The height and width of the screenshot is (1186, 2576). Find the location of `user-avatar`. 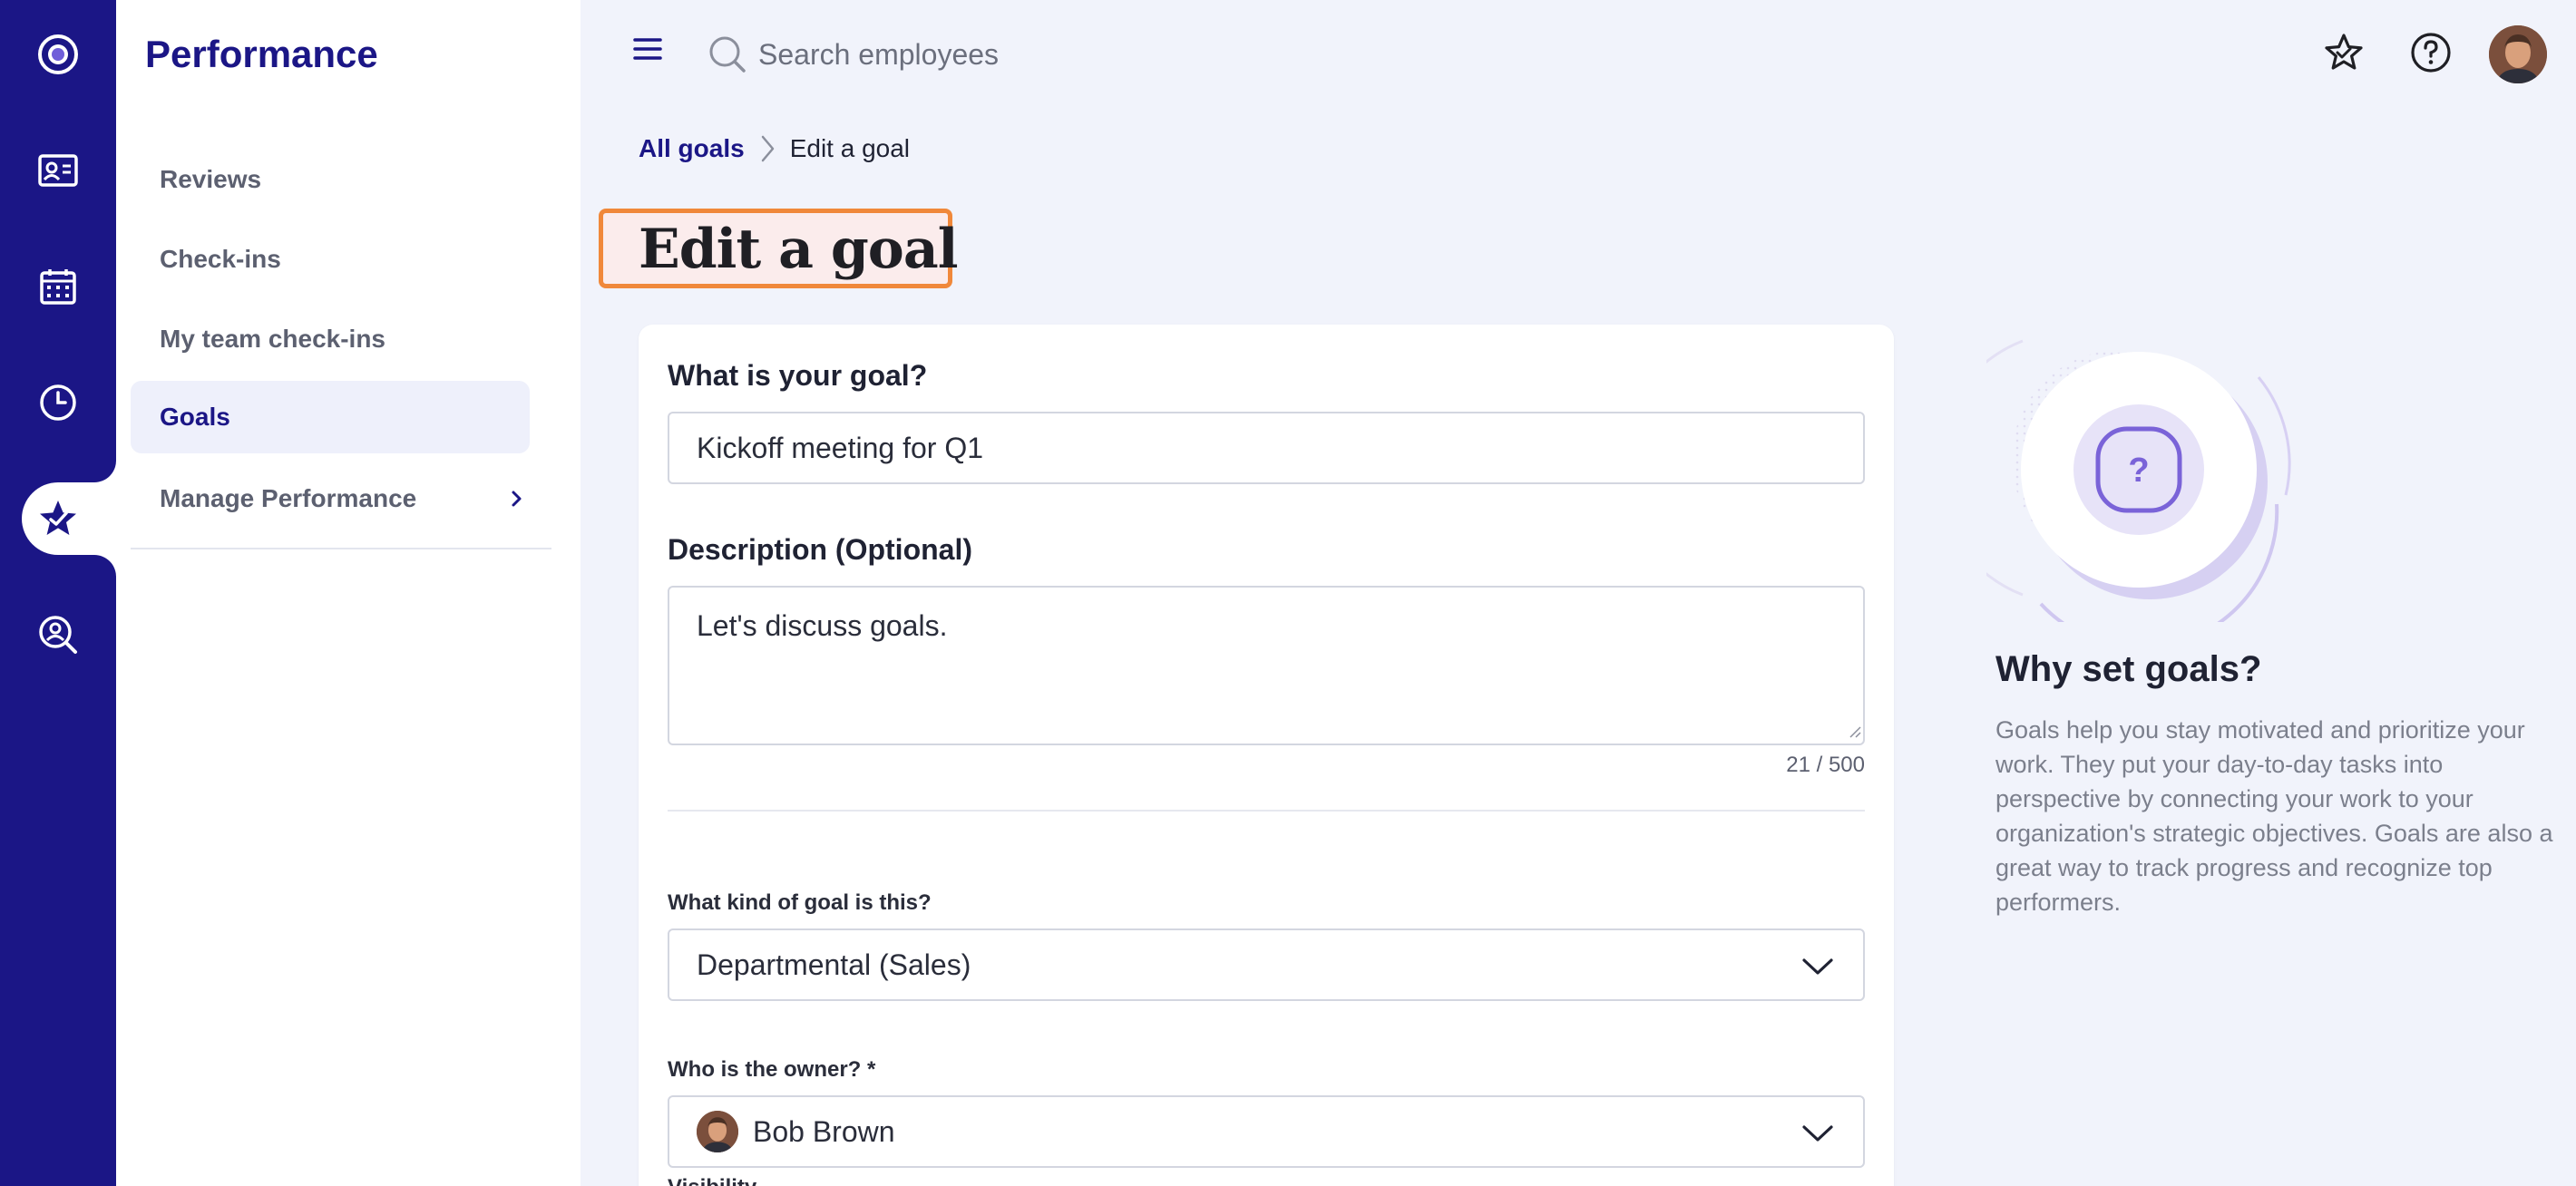

user-avatar is located at coordinates (2518, 54).